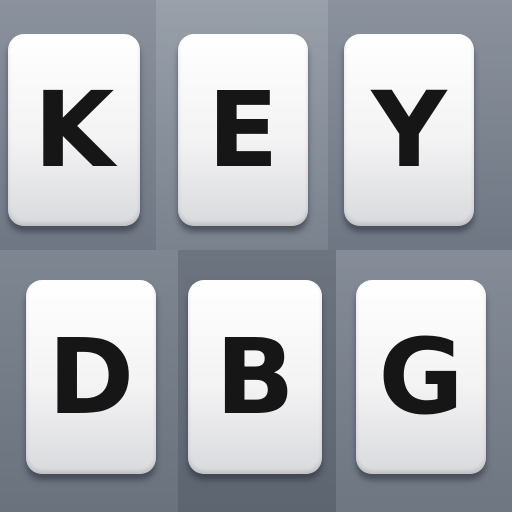 This screenshot has height=512, width=512. I want to click on key-label: E, so click(243, 130).